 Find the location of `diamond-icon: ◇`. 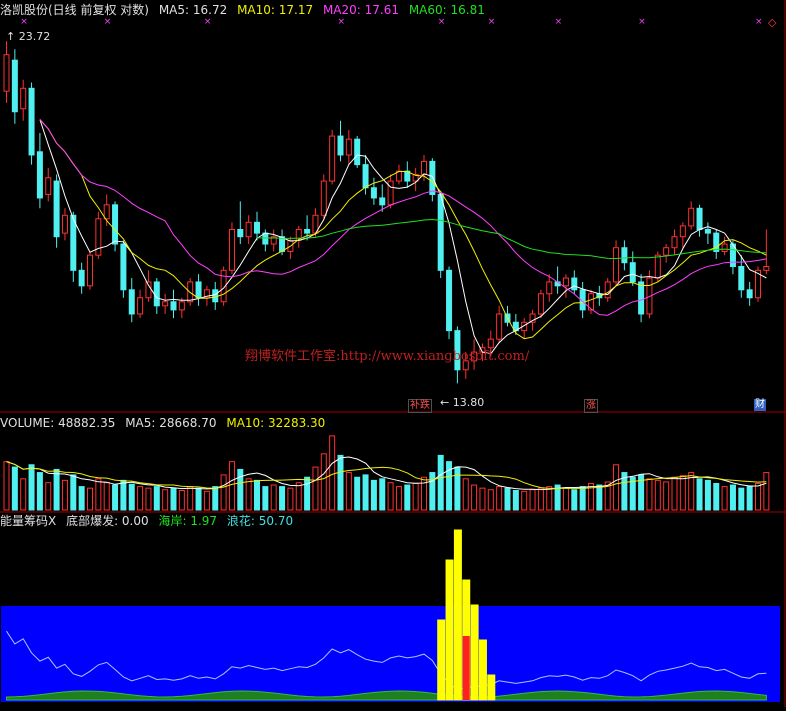

diamond-icon: ◇ is located at coordinates (772, 22).